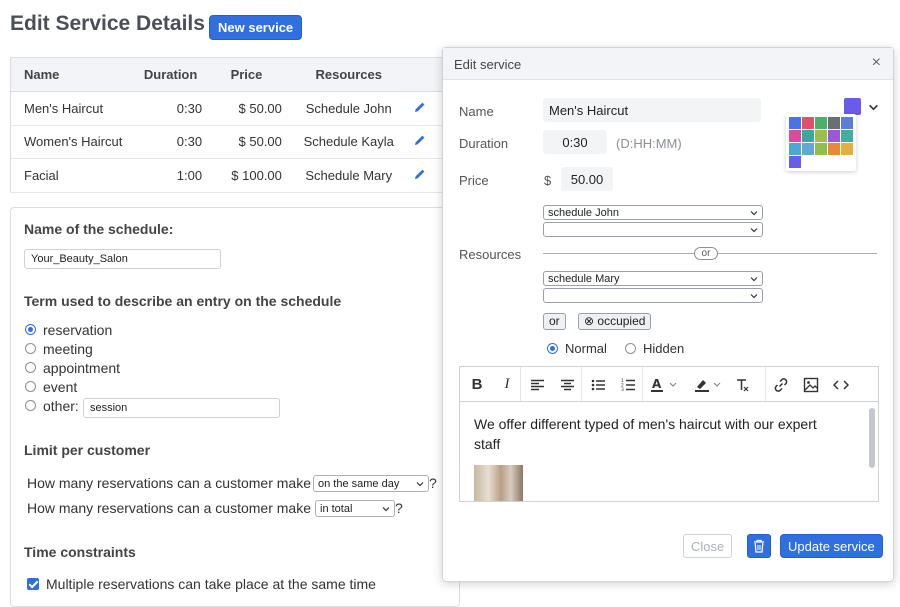 Image resolution: width=900 pixels, height=607 pixels. What do you see at coordinates (665, 385) in the screenshot?
I see `text-color-icon: A` at bounding box center [665, 385].